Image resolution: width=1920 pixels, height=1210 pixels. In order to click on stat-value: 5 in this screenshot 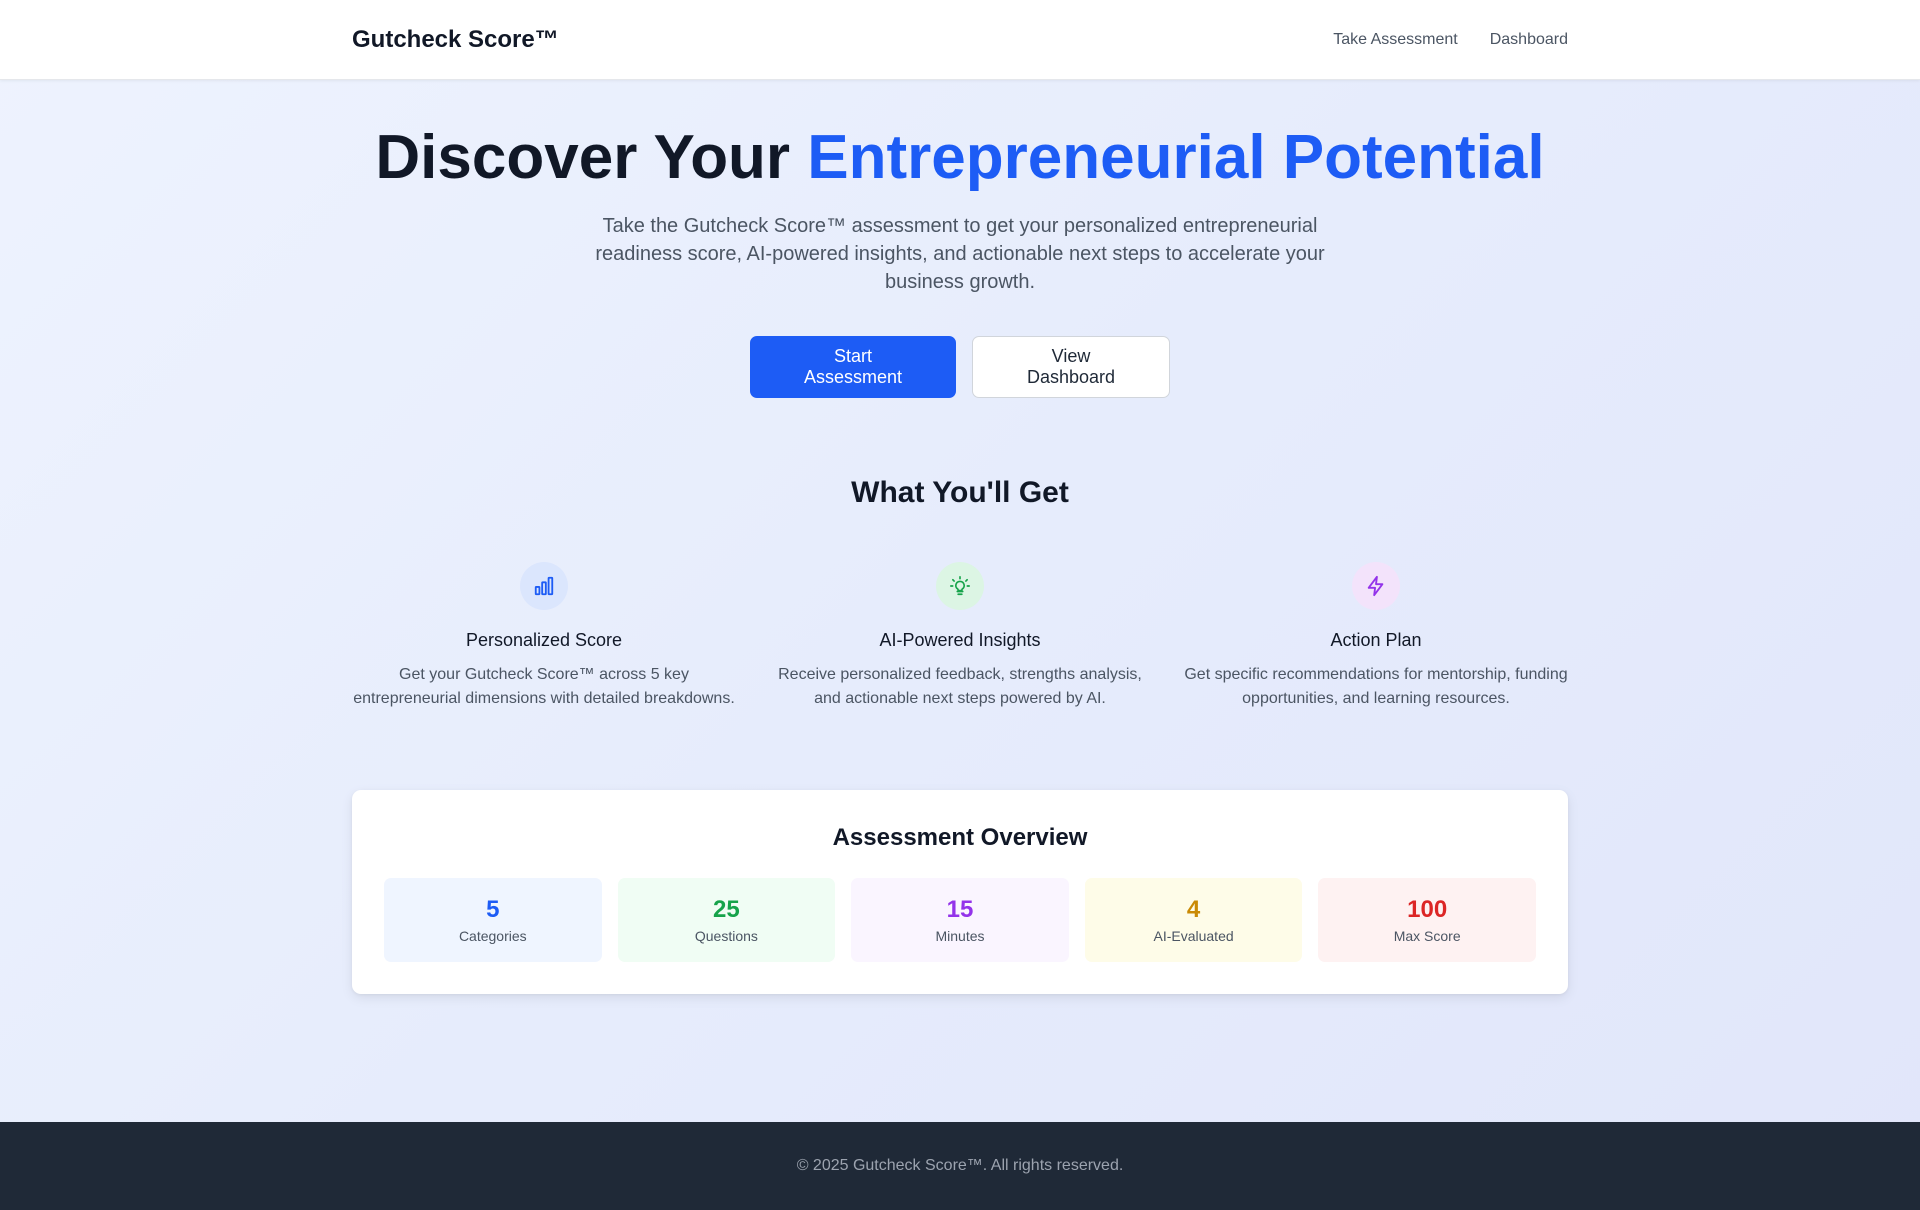, I will do `click(493, 909)`.